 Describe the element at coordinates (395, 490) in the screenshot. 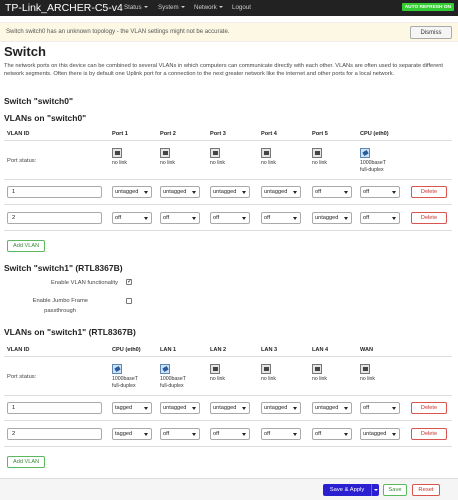

I see `save-button: Save` at that location.